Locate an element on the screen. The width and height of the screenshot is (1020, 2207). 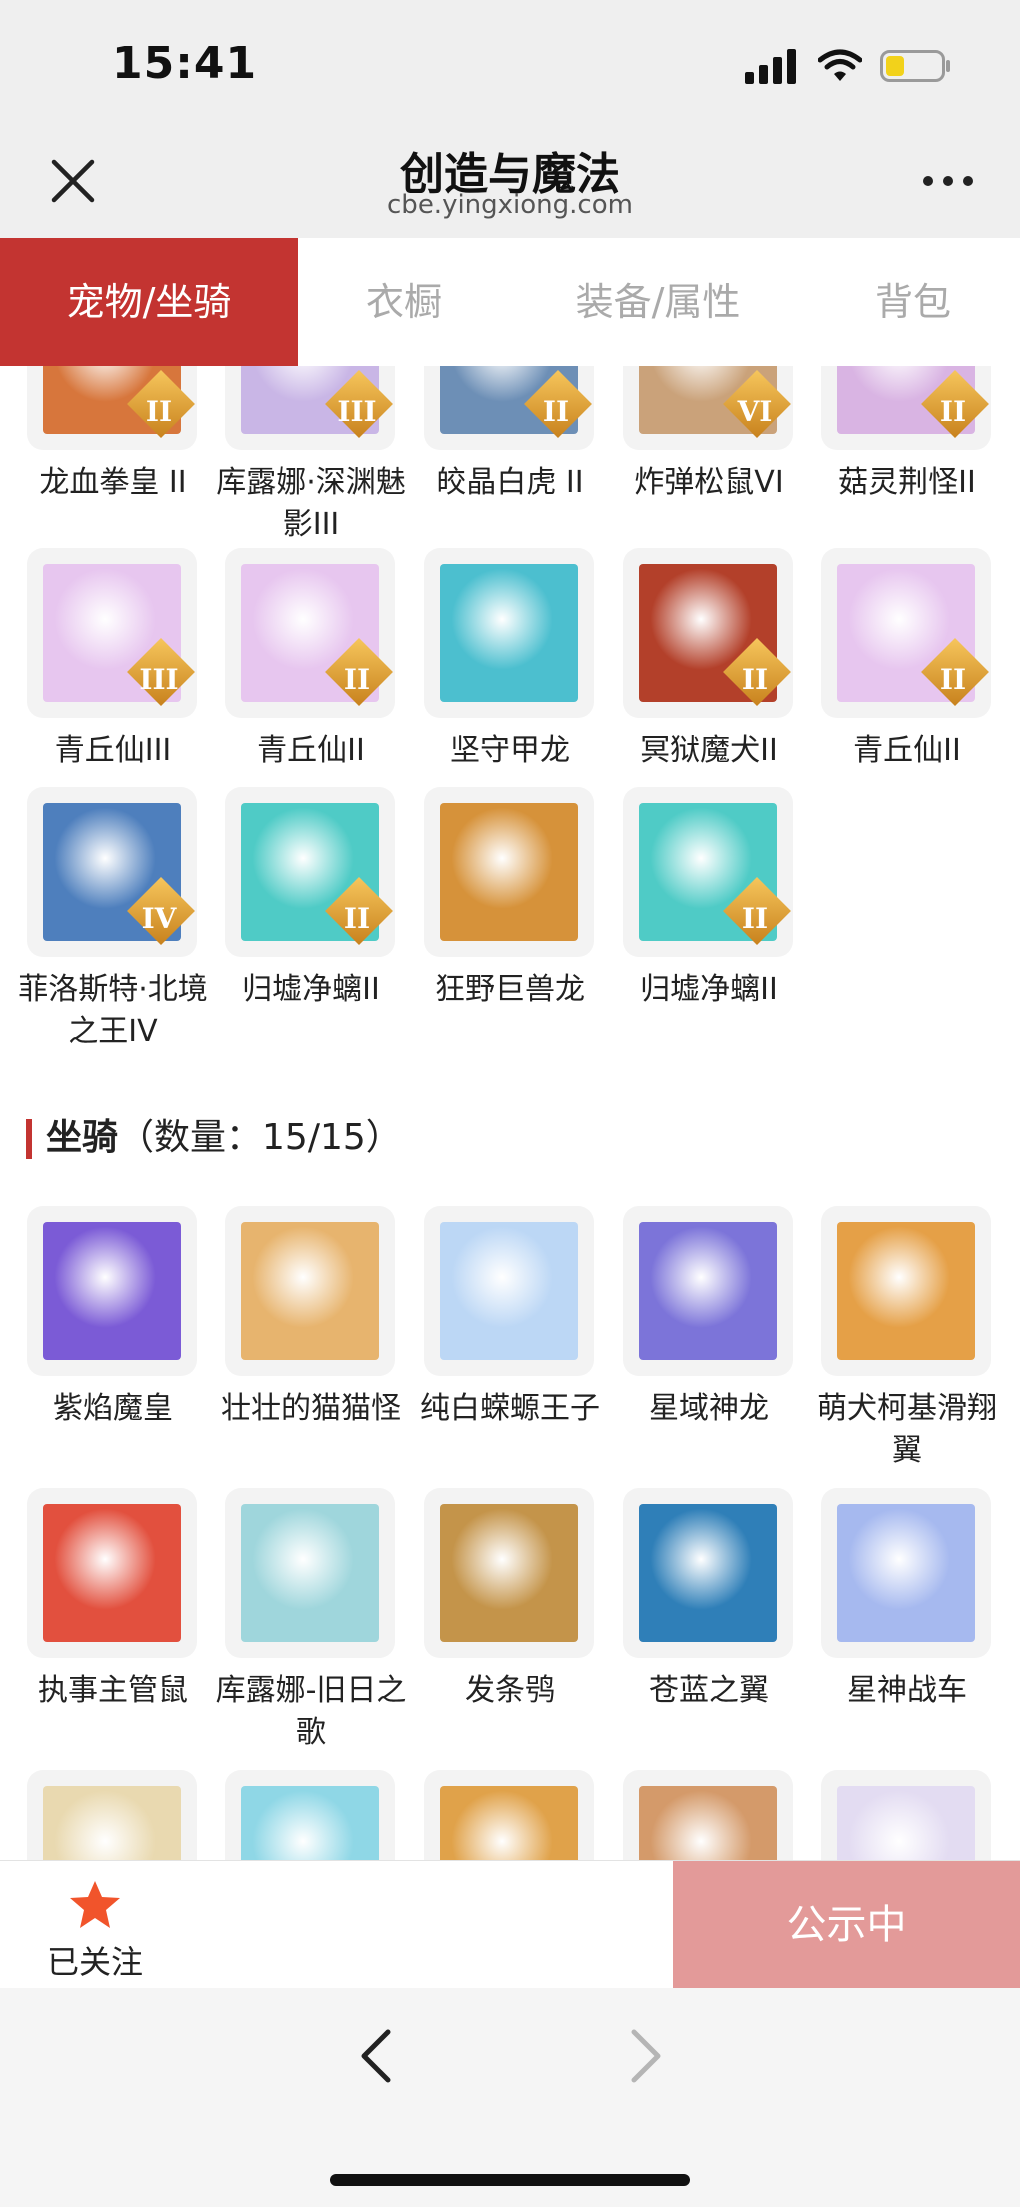
back-arrow-icon is located at coordinates (377, 2056).